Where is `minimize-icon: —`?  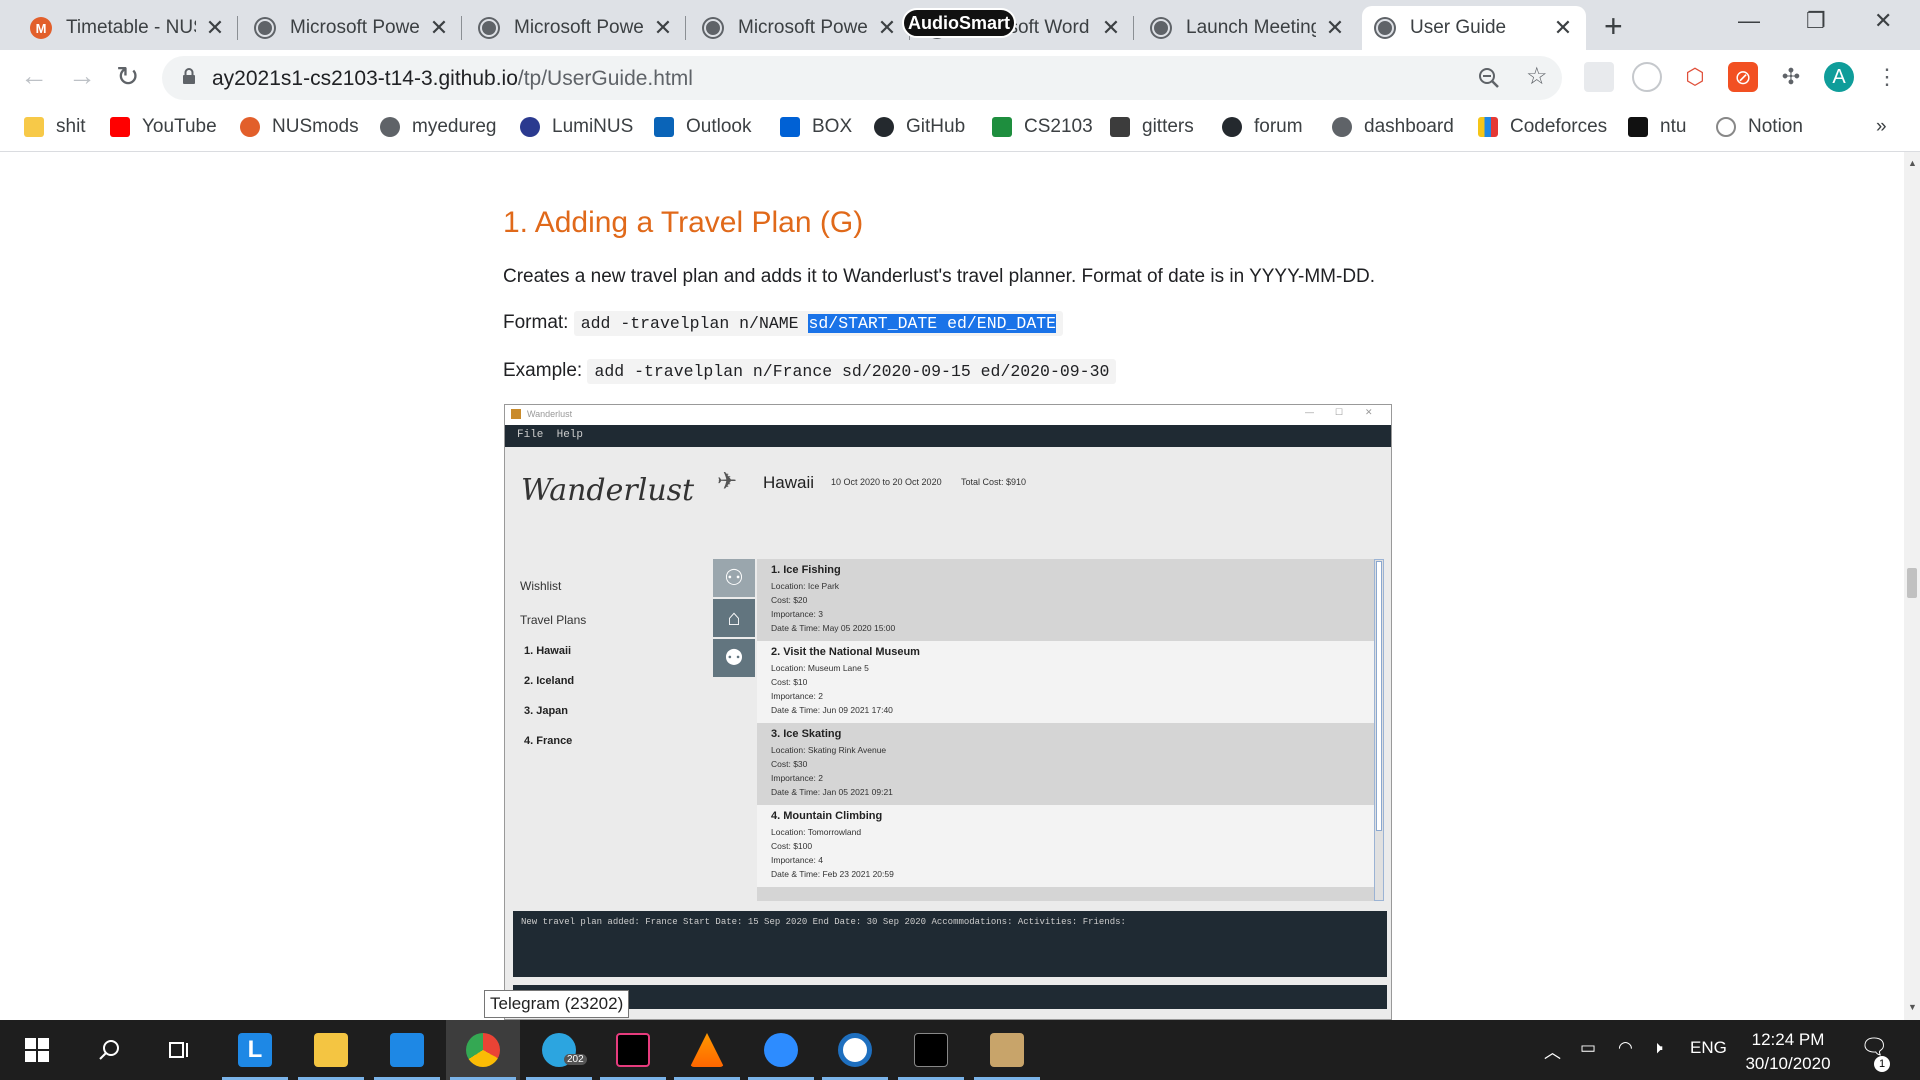
minimize-icon: — is located at coordinates (1749, 21).